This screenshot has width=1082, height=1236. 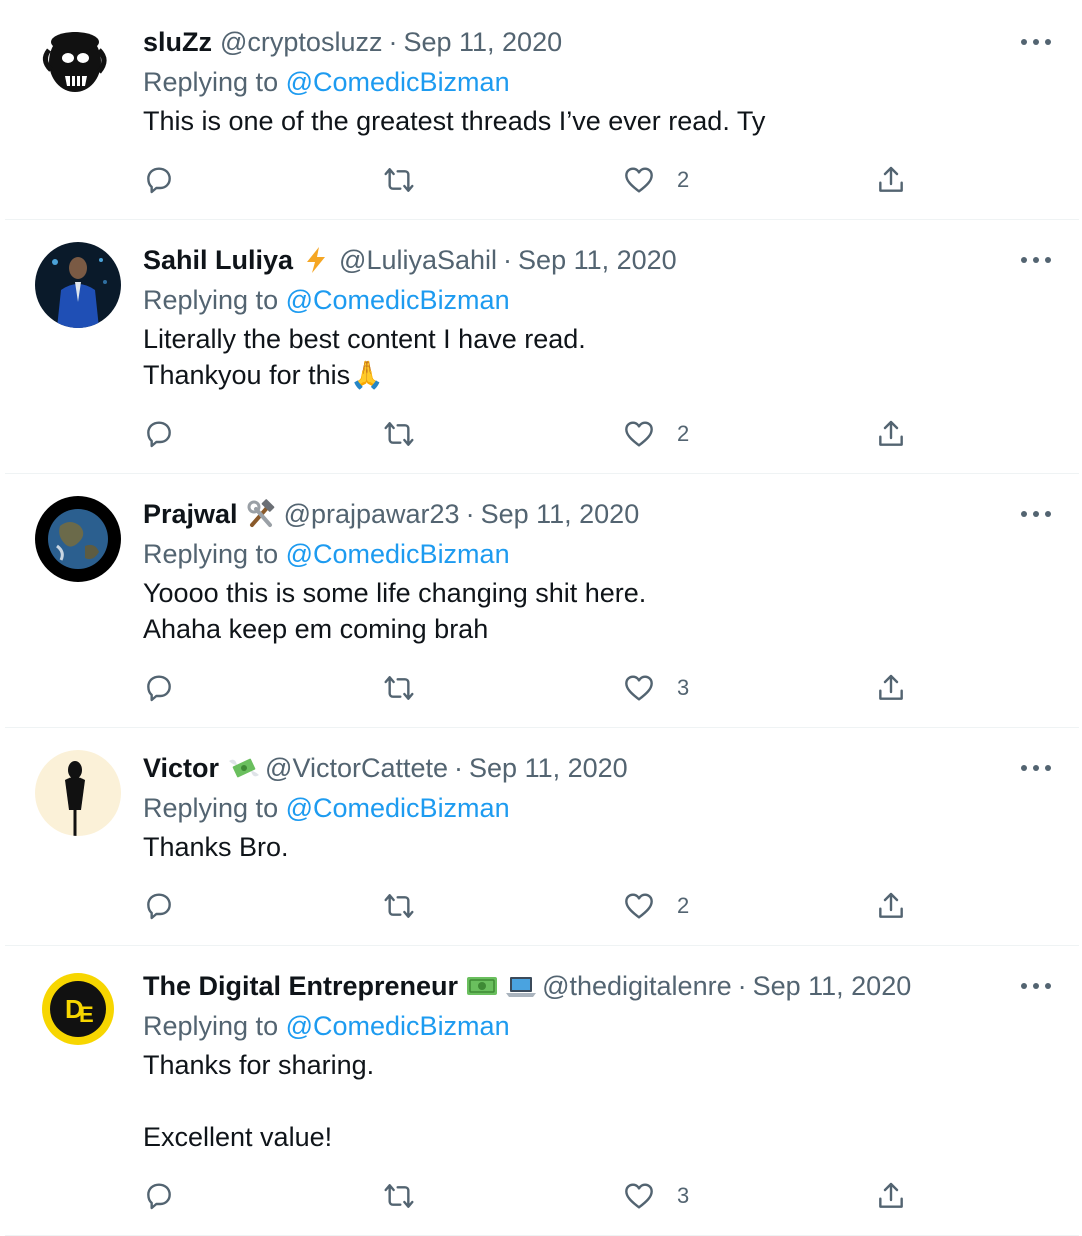 What do you see at coordinates (190, 514) in the screenshot?
I see `display-name: Prajwal` at bounding box center [190, 514].